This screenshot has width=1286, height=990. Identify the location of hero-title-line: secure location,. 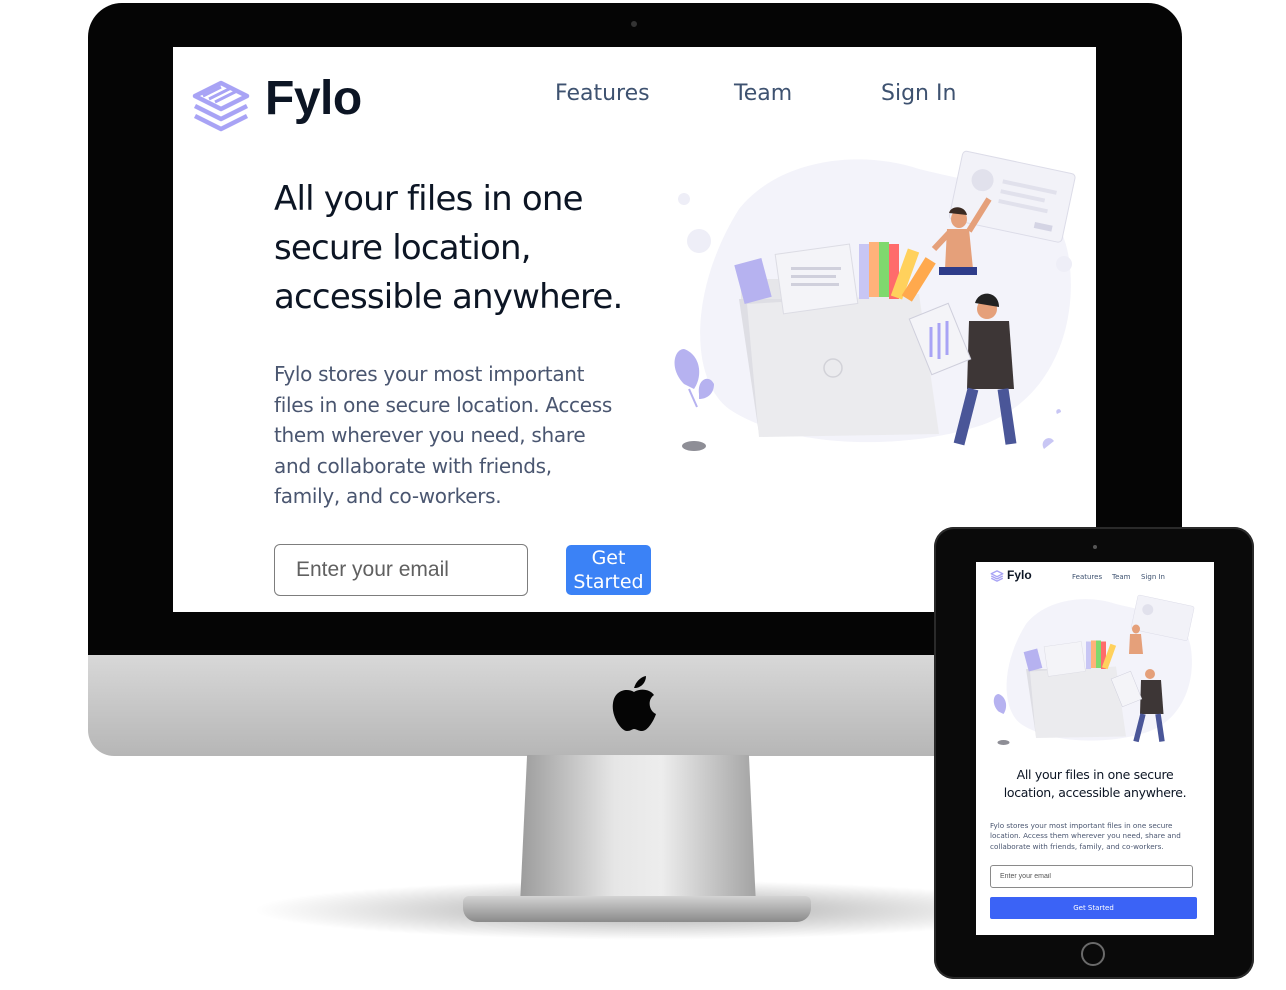
(403, 248).